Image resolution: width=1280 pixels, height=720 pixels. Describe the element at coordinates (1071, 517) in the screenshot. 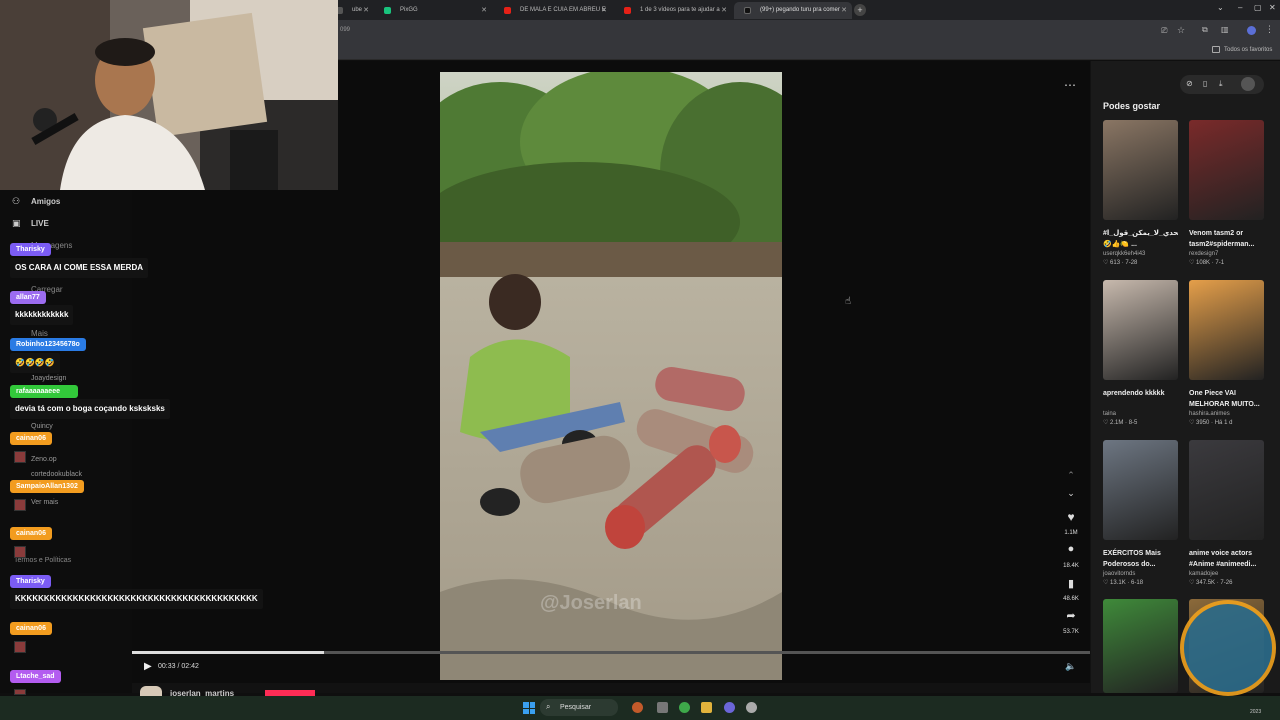

I see `heart-icon: ♥` at that location.